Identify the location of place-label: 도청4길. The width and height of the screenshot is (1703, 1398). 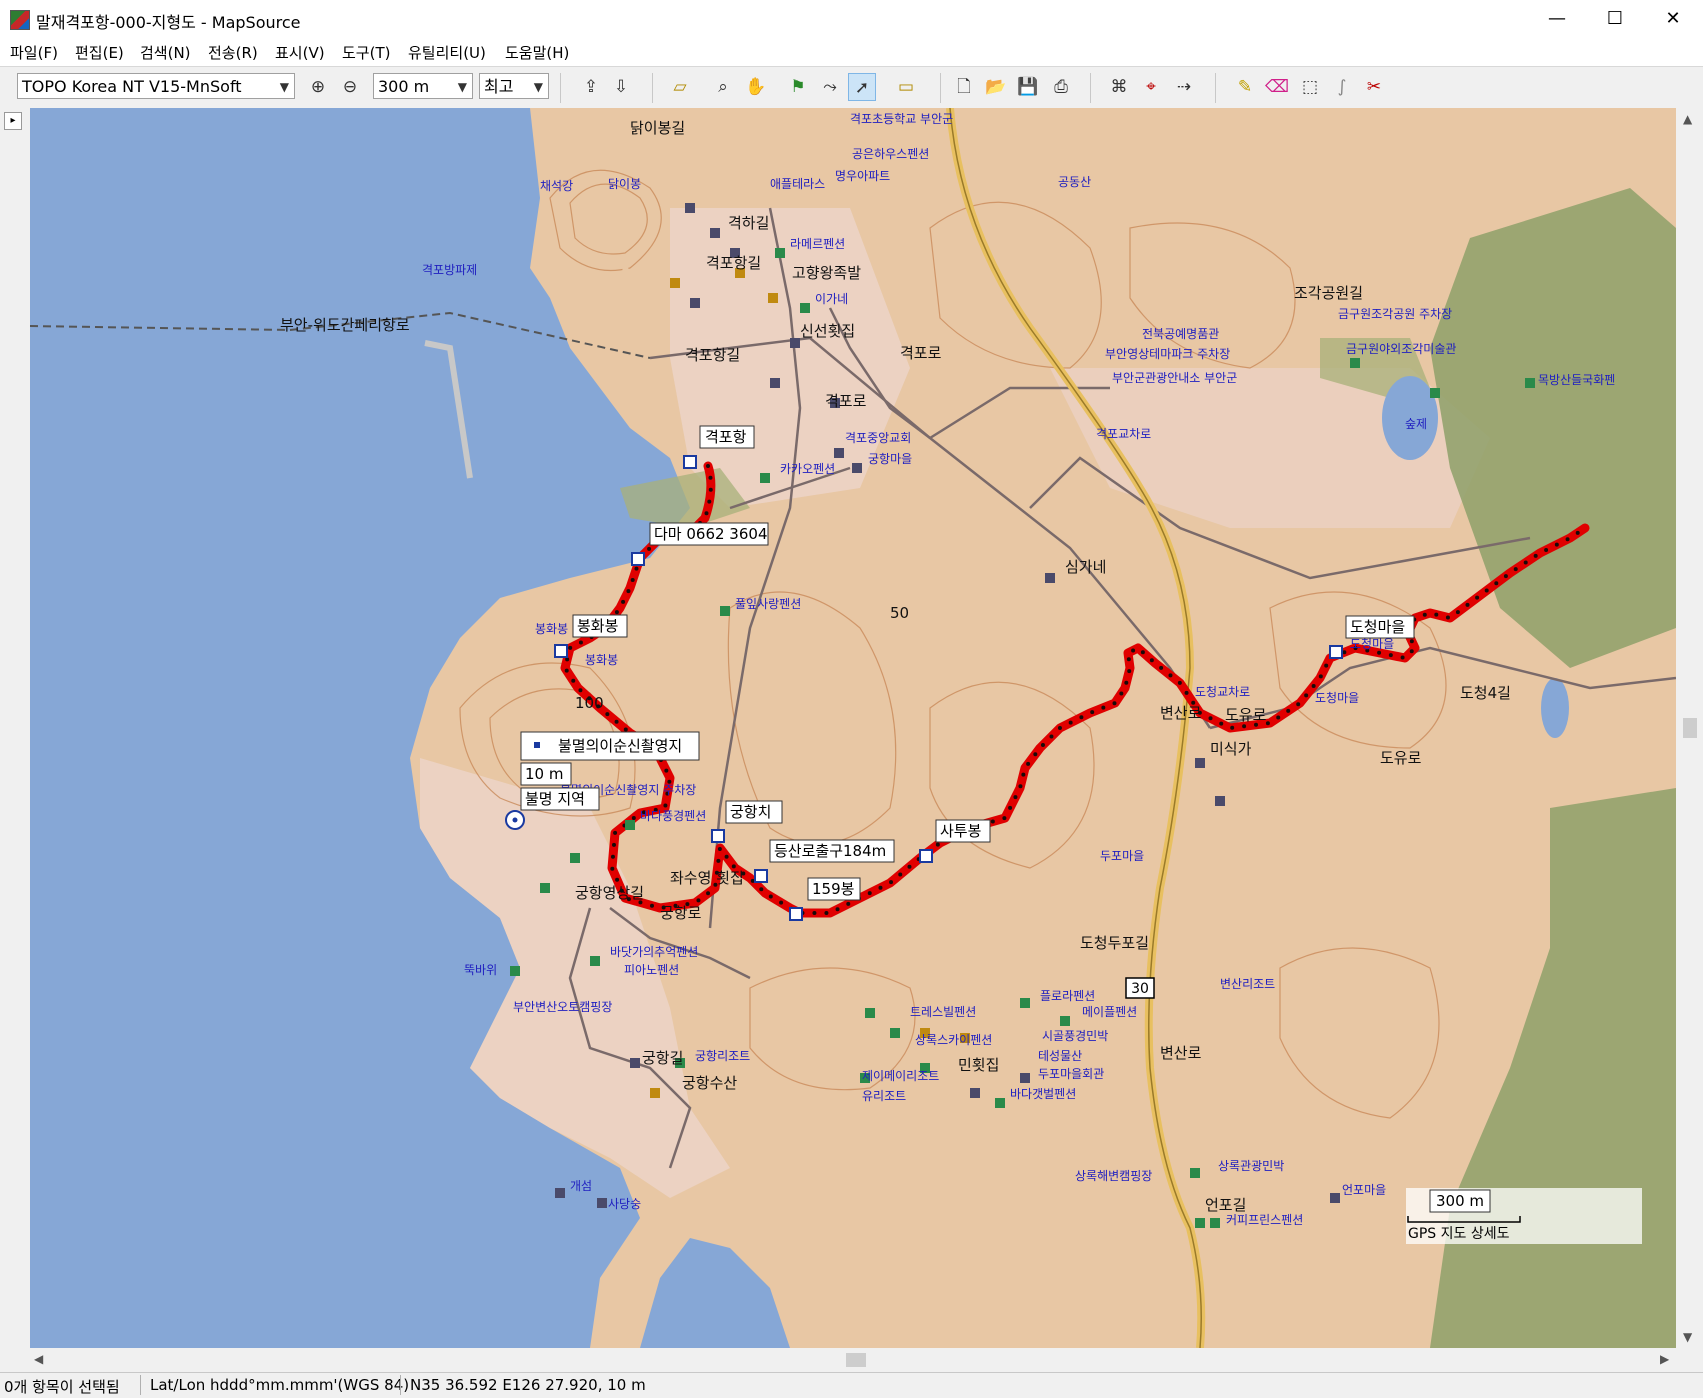
(1485, 693).